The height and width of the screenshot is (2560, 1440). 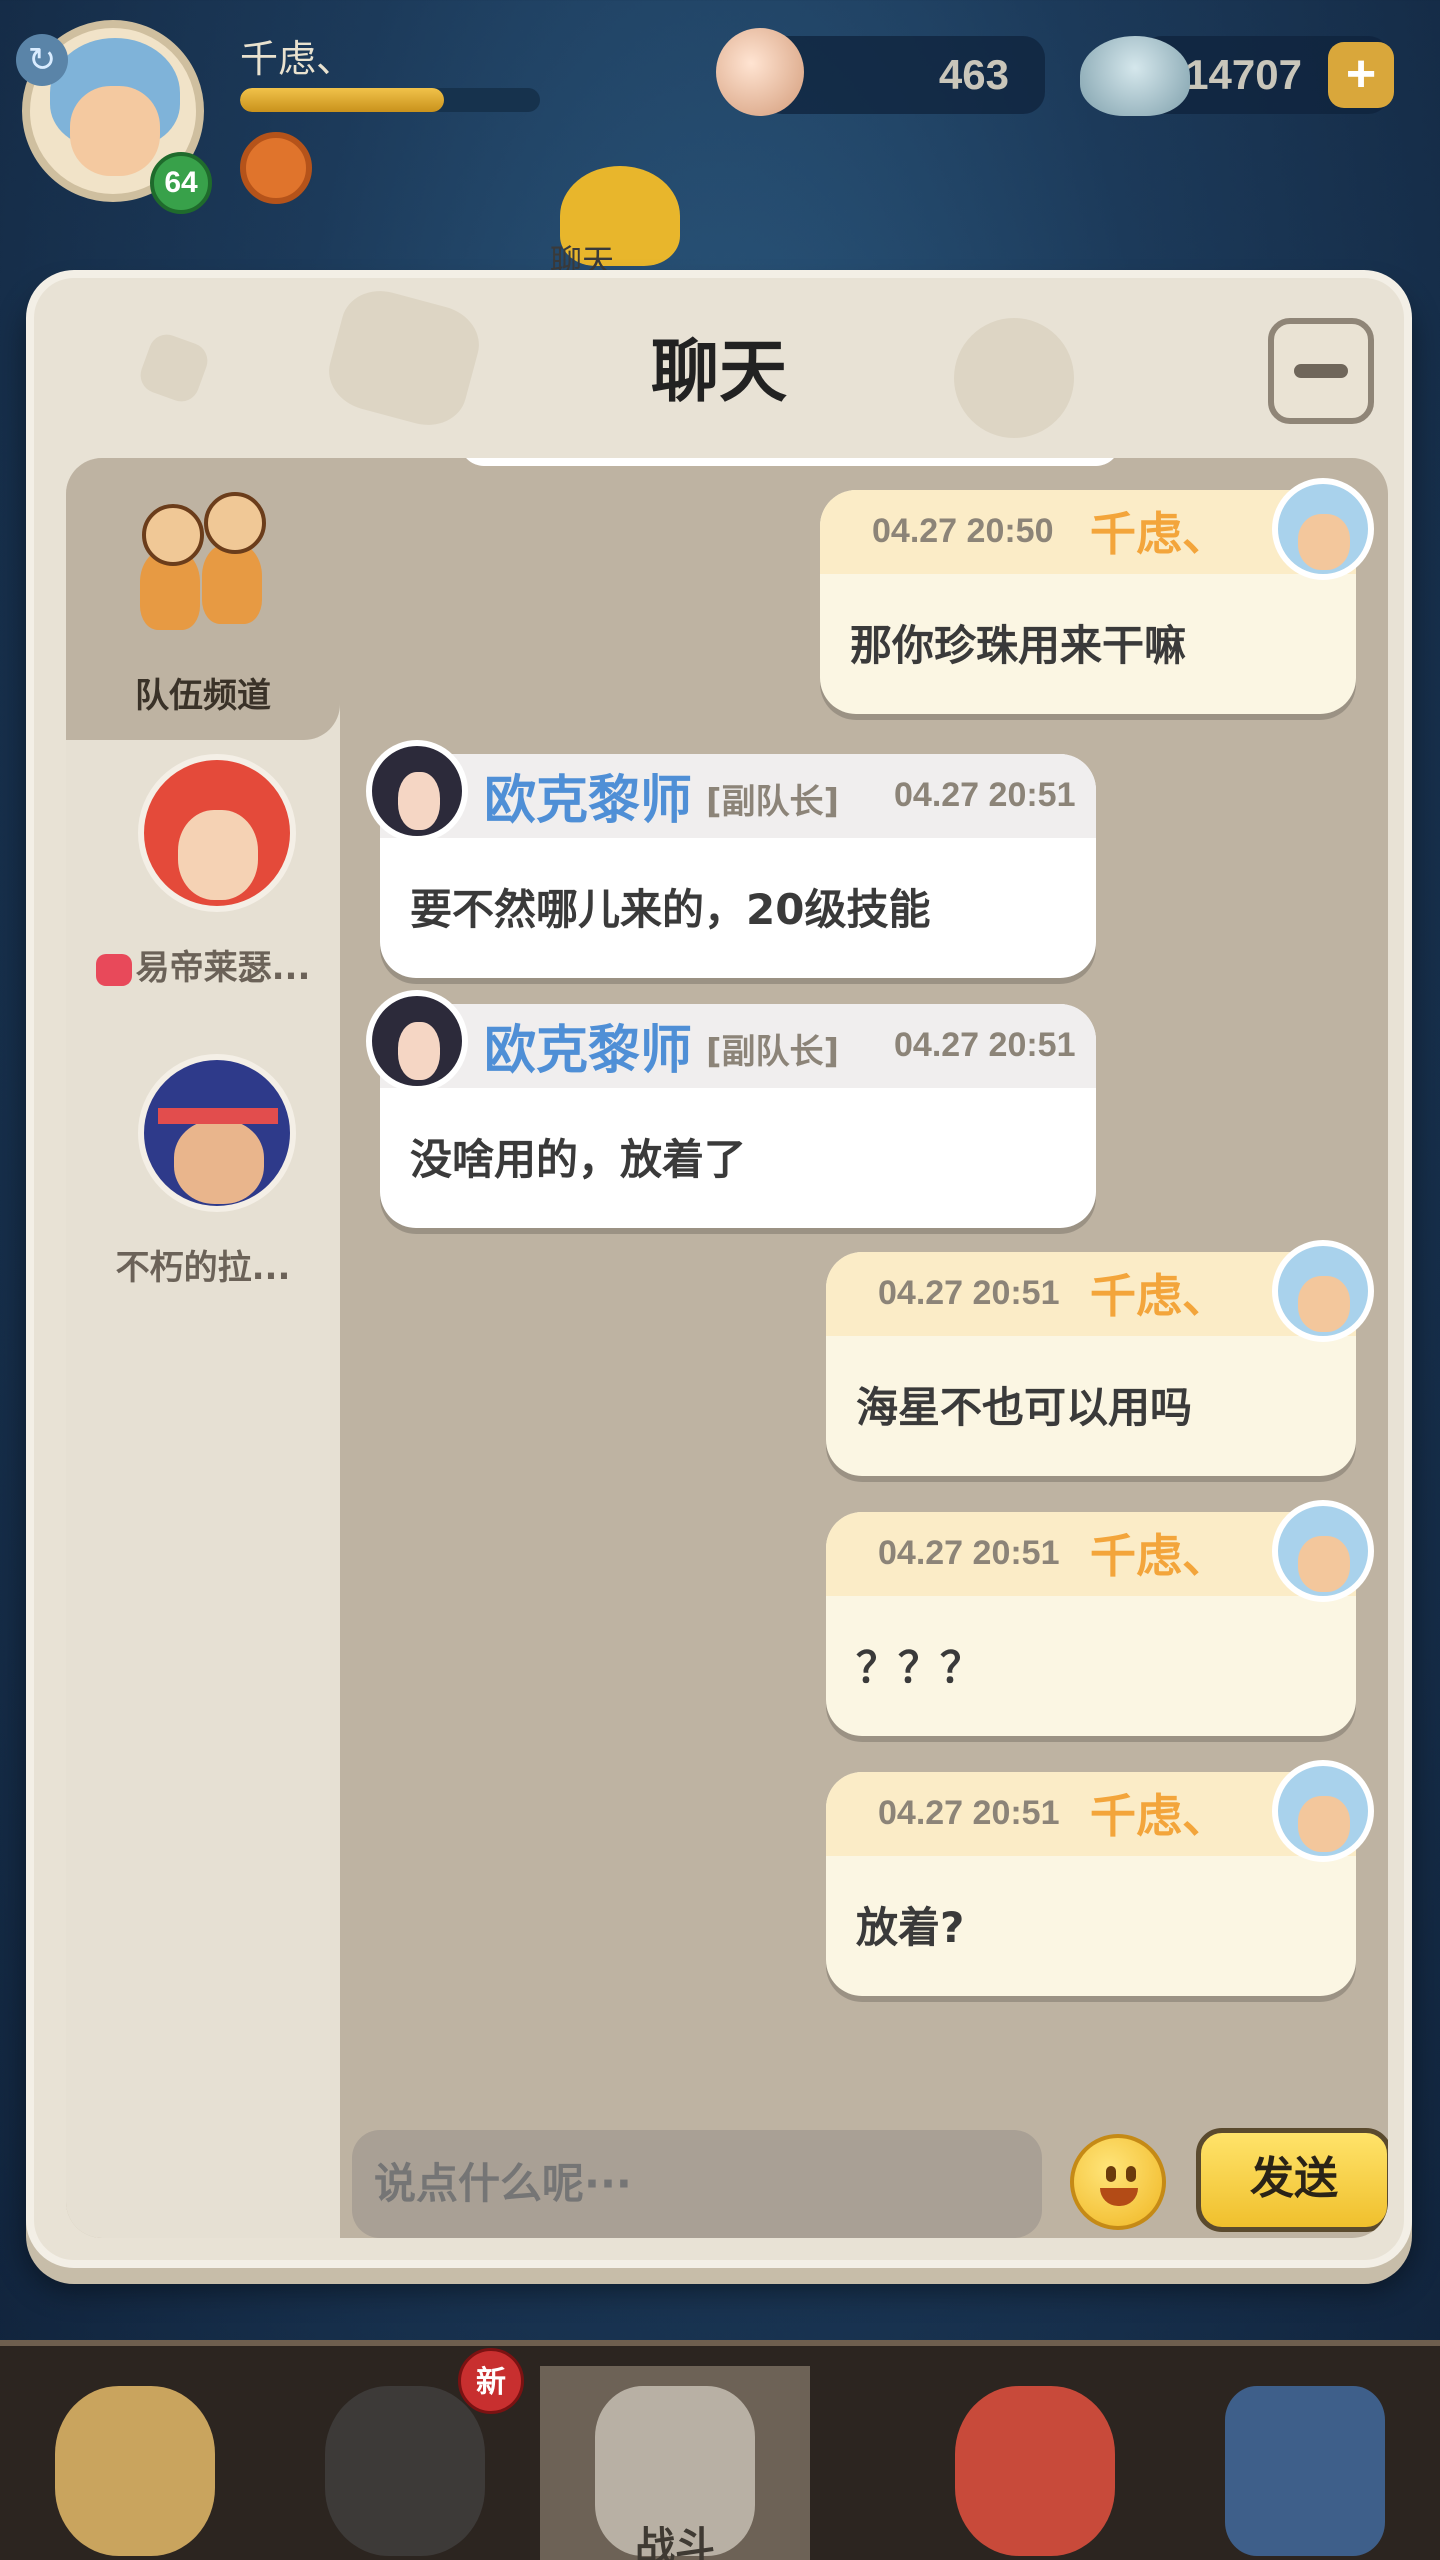 What do you see at coordinates (675, 2542) in the screenshot?
I see `nav-label: 战斗` at bounding box center [675, 2542].